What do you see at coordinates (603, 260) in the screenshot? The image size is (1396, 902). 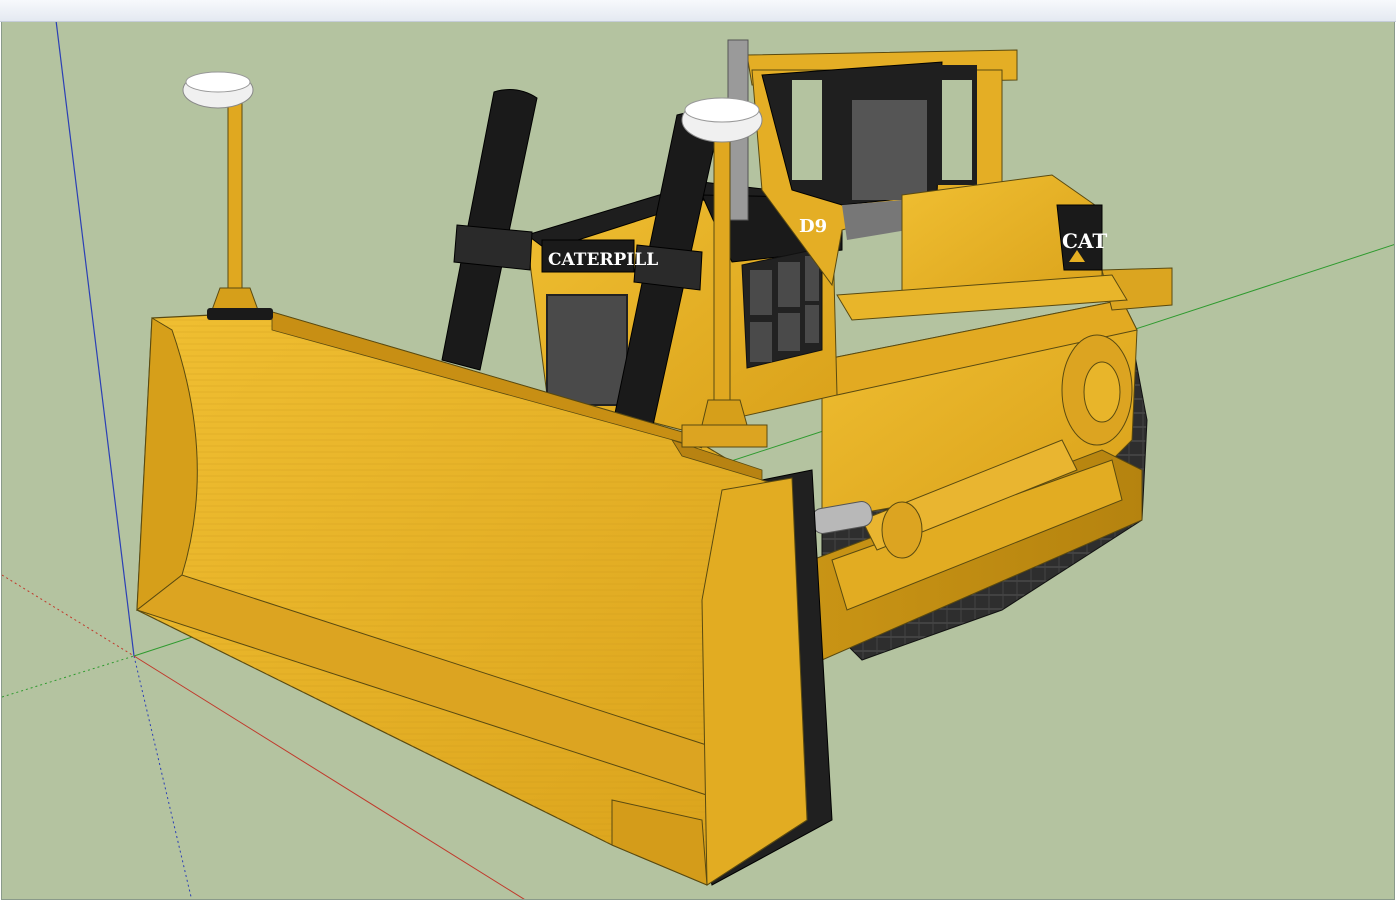 I see `brand-decal-text: CATERPILL` at bounding box center [603, 260].